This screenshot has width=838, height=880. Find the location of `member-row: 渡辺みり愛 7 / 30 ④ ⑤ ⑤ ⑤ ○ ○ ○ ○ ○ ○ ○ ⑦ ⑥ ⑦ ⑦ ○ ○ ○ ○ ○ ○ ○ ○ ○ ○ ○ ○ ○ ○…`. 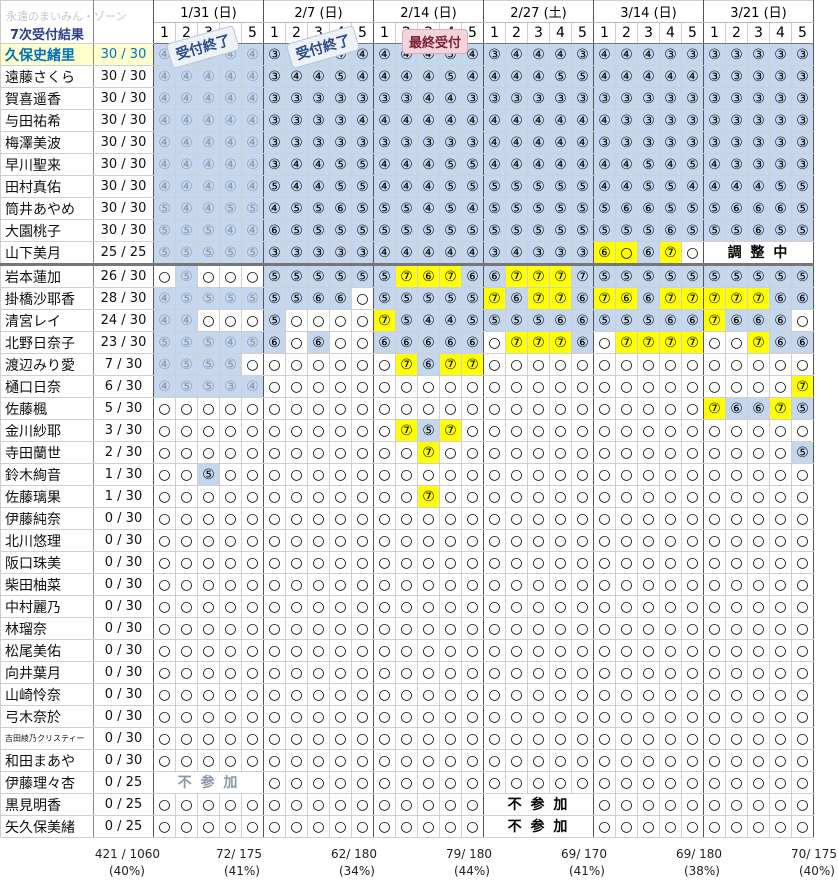

member-row: 渡辺みり愛 7 / 30 ④ ⑤ ⑤ ⑤ ○ ○ ○ ○ ○ ○ ○ ⑦ ⑥ ⑦ ⑦ ○ ○ ○ ○ ○ ○ ○ ○ ○ ○ ○ ○ ○ ○… is located at coordinates (407, 364).